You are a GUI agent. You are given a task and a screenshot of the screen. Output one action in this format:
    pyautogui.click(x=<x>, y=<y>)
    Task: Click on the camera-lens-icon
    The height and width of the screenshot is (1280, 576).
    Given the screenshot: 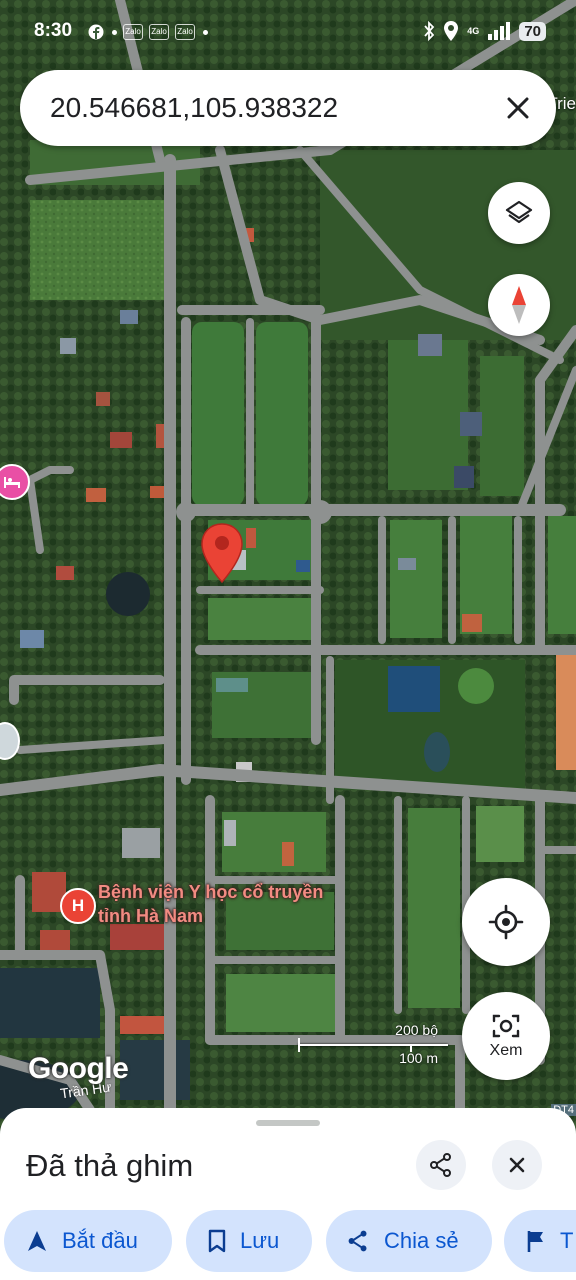 What is the action you would take?
    pyautogui.click(x=506, y=1026)
    